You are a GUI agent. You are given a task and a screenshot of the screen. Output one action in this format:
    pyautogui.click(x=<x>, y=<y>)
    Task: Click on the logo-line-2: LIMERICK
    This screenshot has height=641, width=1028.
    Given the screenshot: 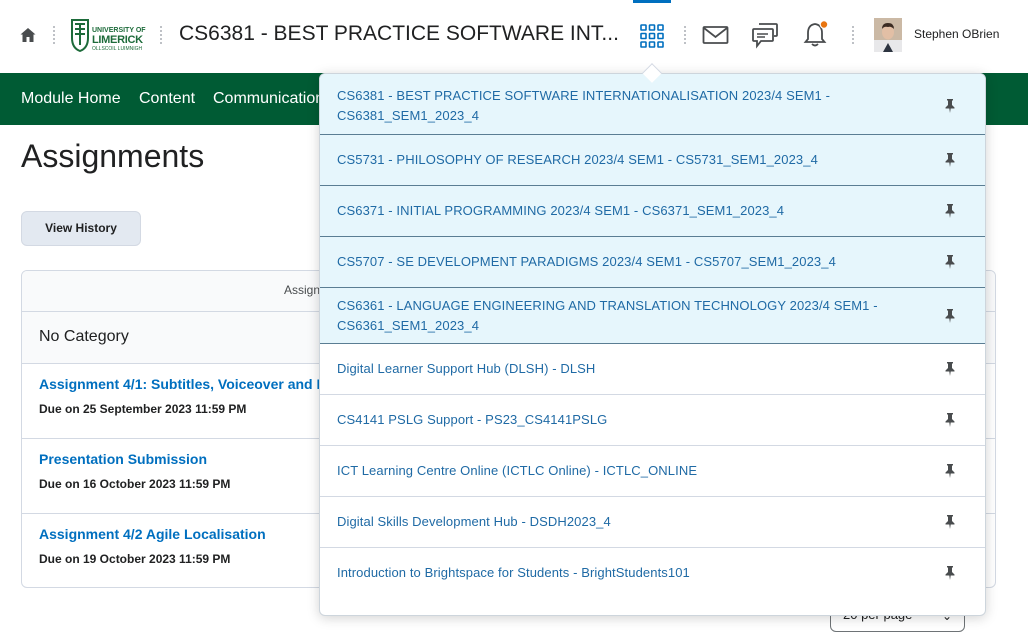 What is the action you would take?
    pyautogui.click(x=117, y=40)
    